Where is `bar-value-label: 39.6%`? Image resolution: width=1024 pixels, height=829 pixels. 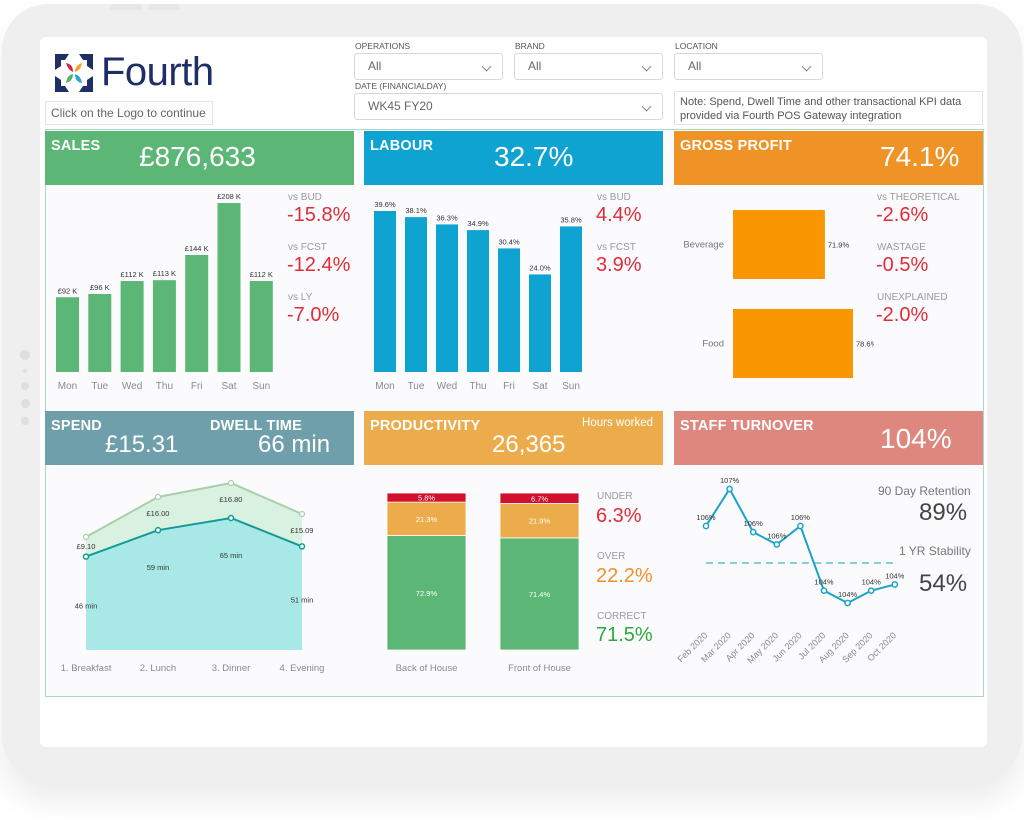 bar-value-label: 39.6% is located at coordinates (385, 204).